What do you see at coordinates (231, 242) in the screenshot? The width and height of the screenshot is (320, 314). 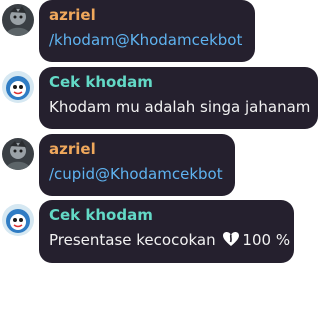 I see `heart-icon` at bounding box center [231, 242].